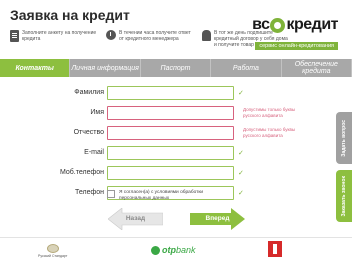 This screenshot has height=262, width=352. What do you see at coordinates (35, 68) in the screenshot?
I see `tab-contacts: Контакты` at bounding box center [35, 68].